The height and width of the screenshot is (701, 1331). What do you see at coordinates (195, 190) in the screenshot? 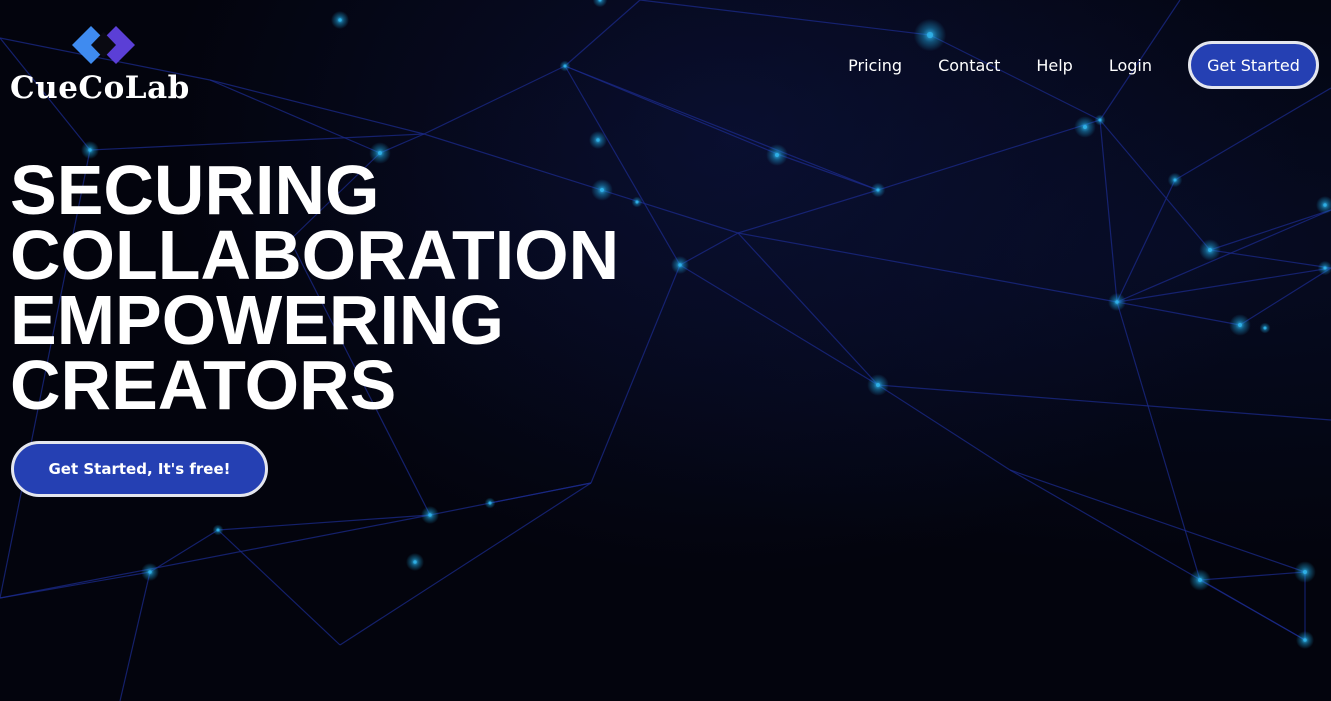
I see `headline-line-1: SECURING` at bounding box center [195, 190].